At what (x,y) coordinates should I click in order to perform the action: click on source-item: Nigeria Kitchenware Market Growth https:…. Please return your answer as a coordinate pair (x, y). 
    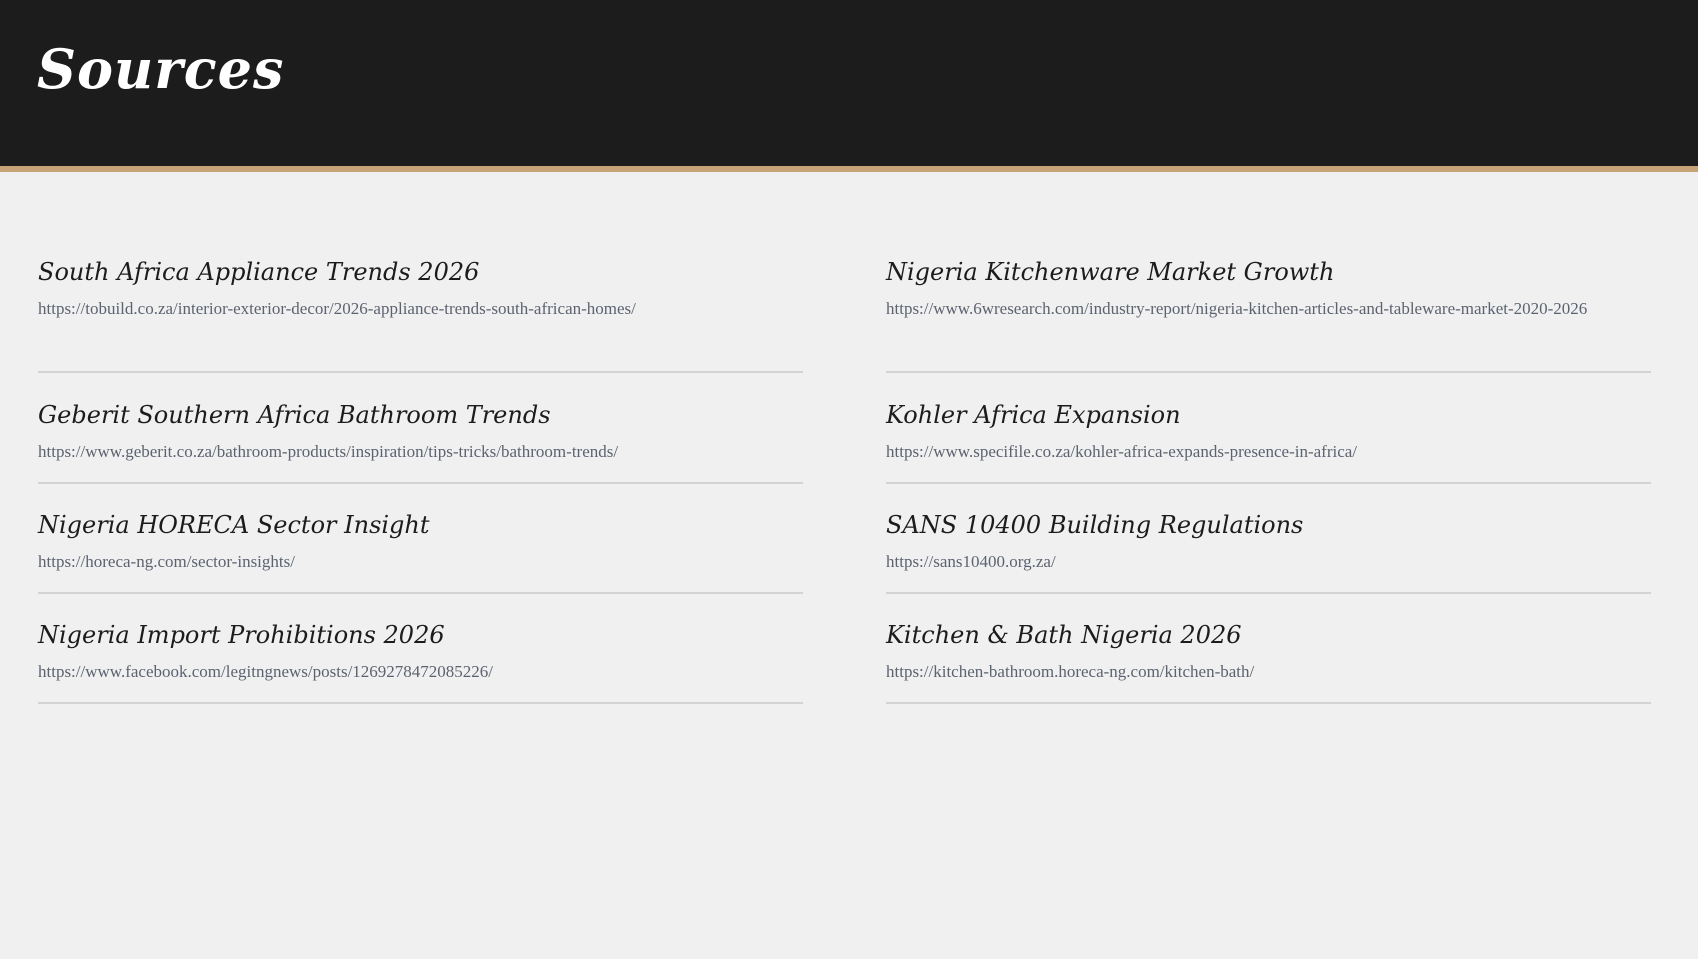
    Looking at the image, I should click on (1268, 315).